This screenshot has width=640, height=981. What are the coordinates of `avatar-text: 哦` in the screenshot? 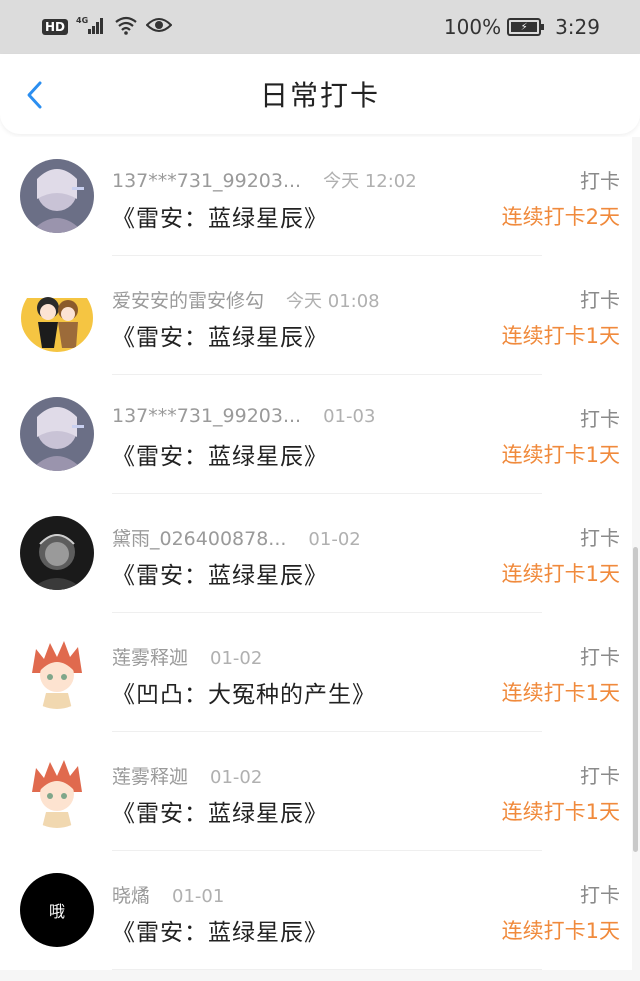 It's located at (57, 911).